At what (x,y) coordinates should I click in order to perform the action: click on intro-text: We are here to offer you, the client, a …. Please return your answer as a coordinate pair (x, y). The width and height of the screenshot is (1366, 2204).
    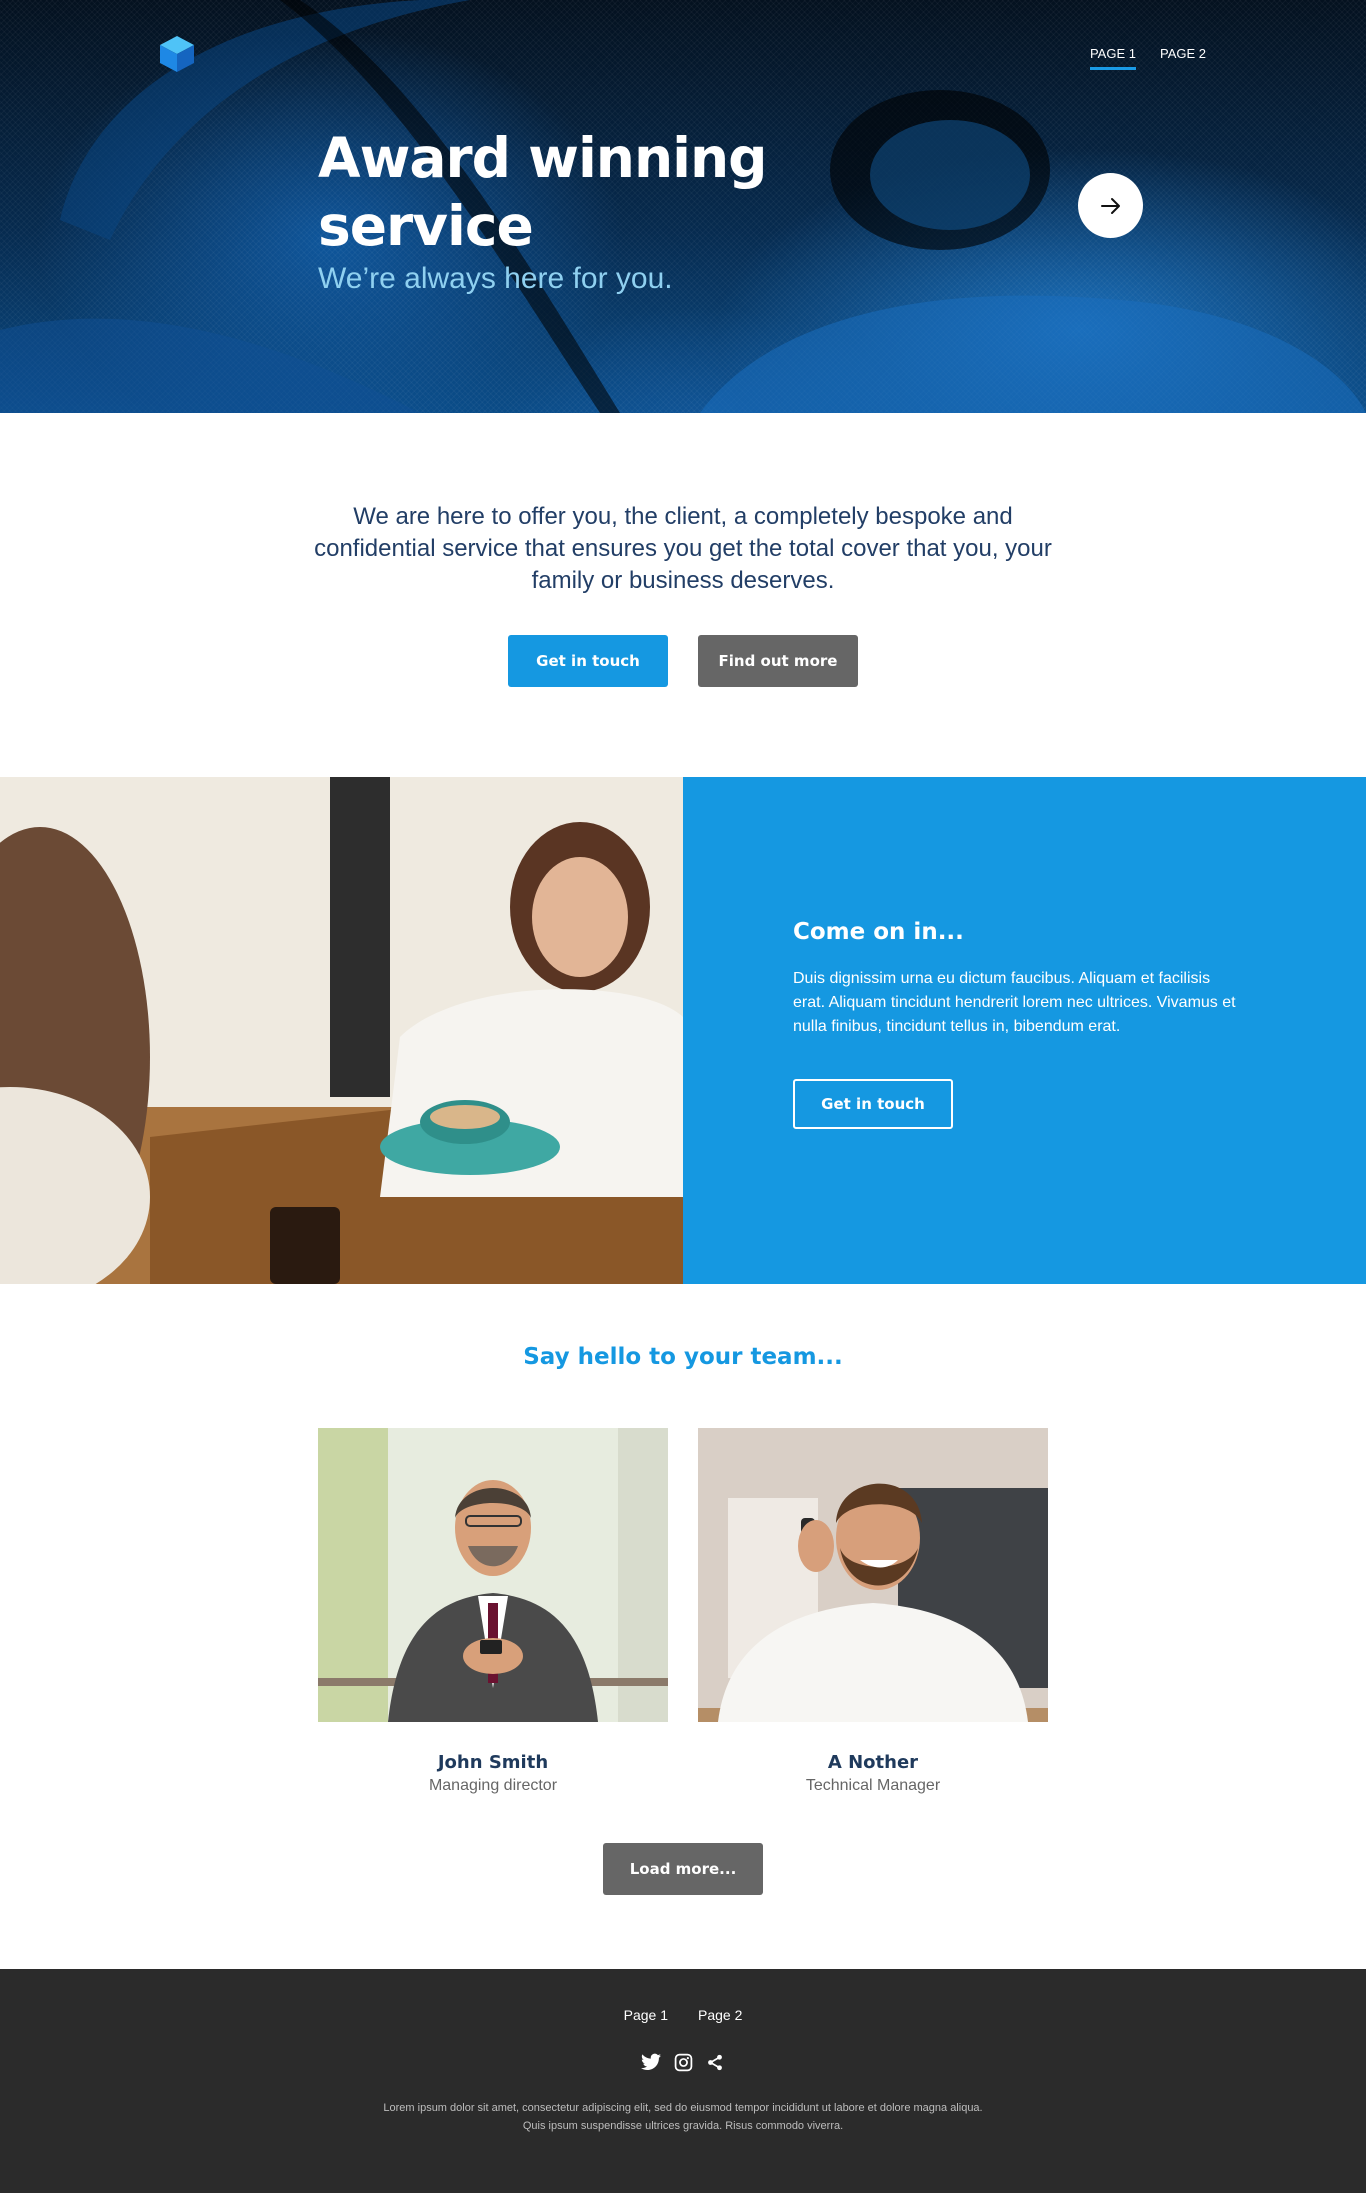
    Looking at the image, I should click on (683, 548).